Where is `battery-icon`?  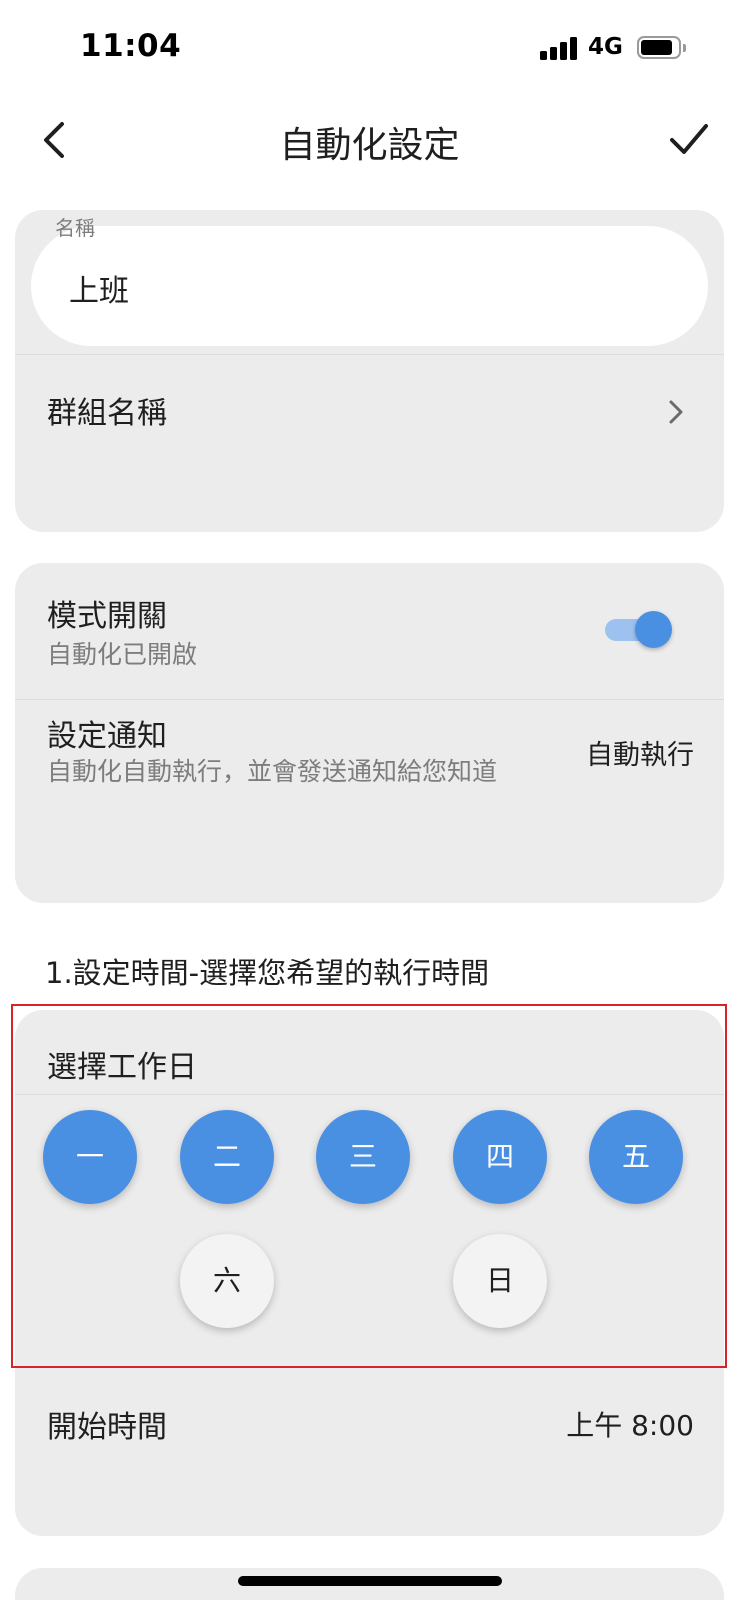
battery-icon is located at coordinates (661, 47).